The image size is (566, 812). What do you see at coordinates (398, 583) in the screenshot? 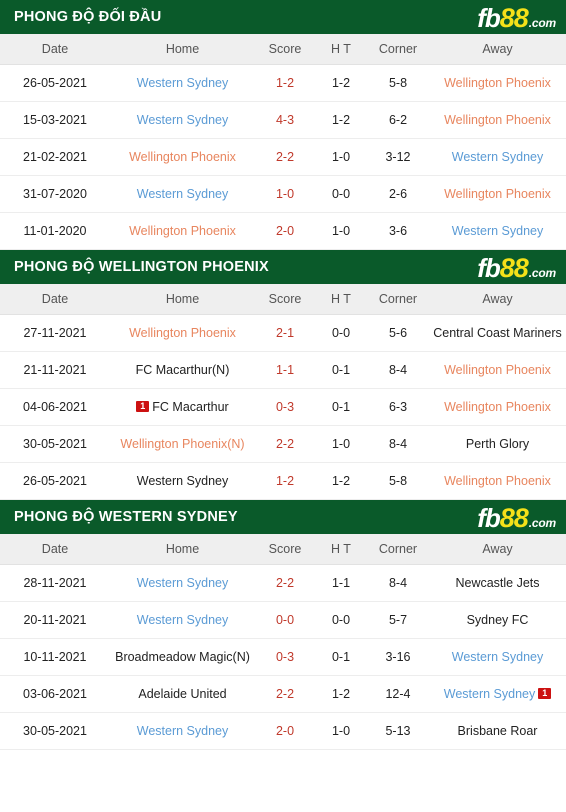
I see `corner-count: 8-4` at bounding box center [398, 583].